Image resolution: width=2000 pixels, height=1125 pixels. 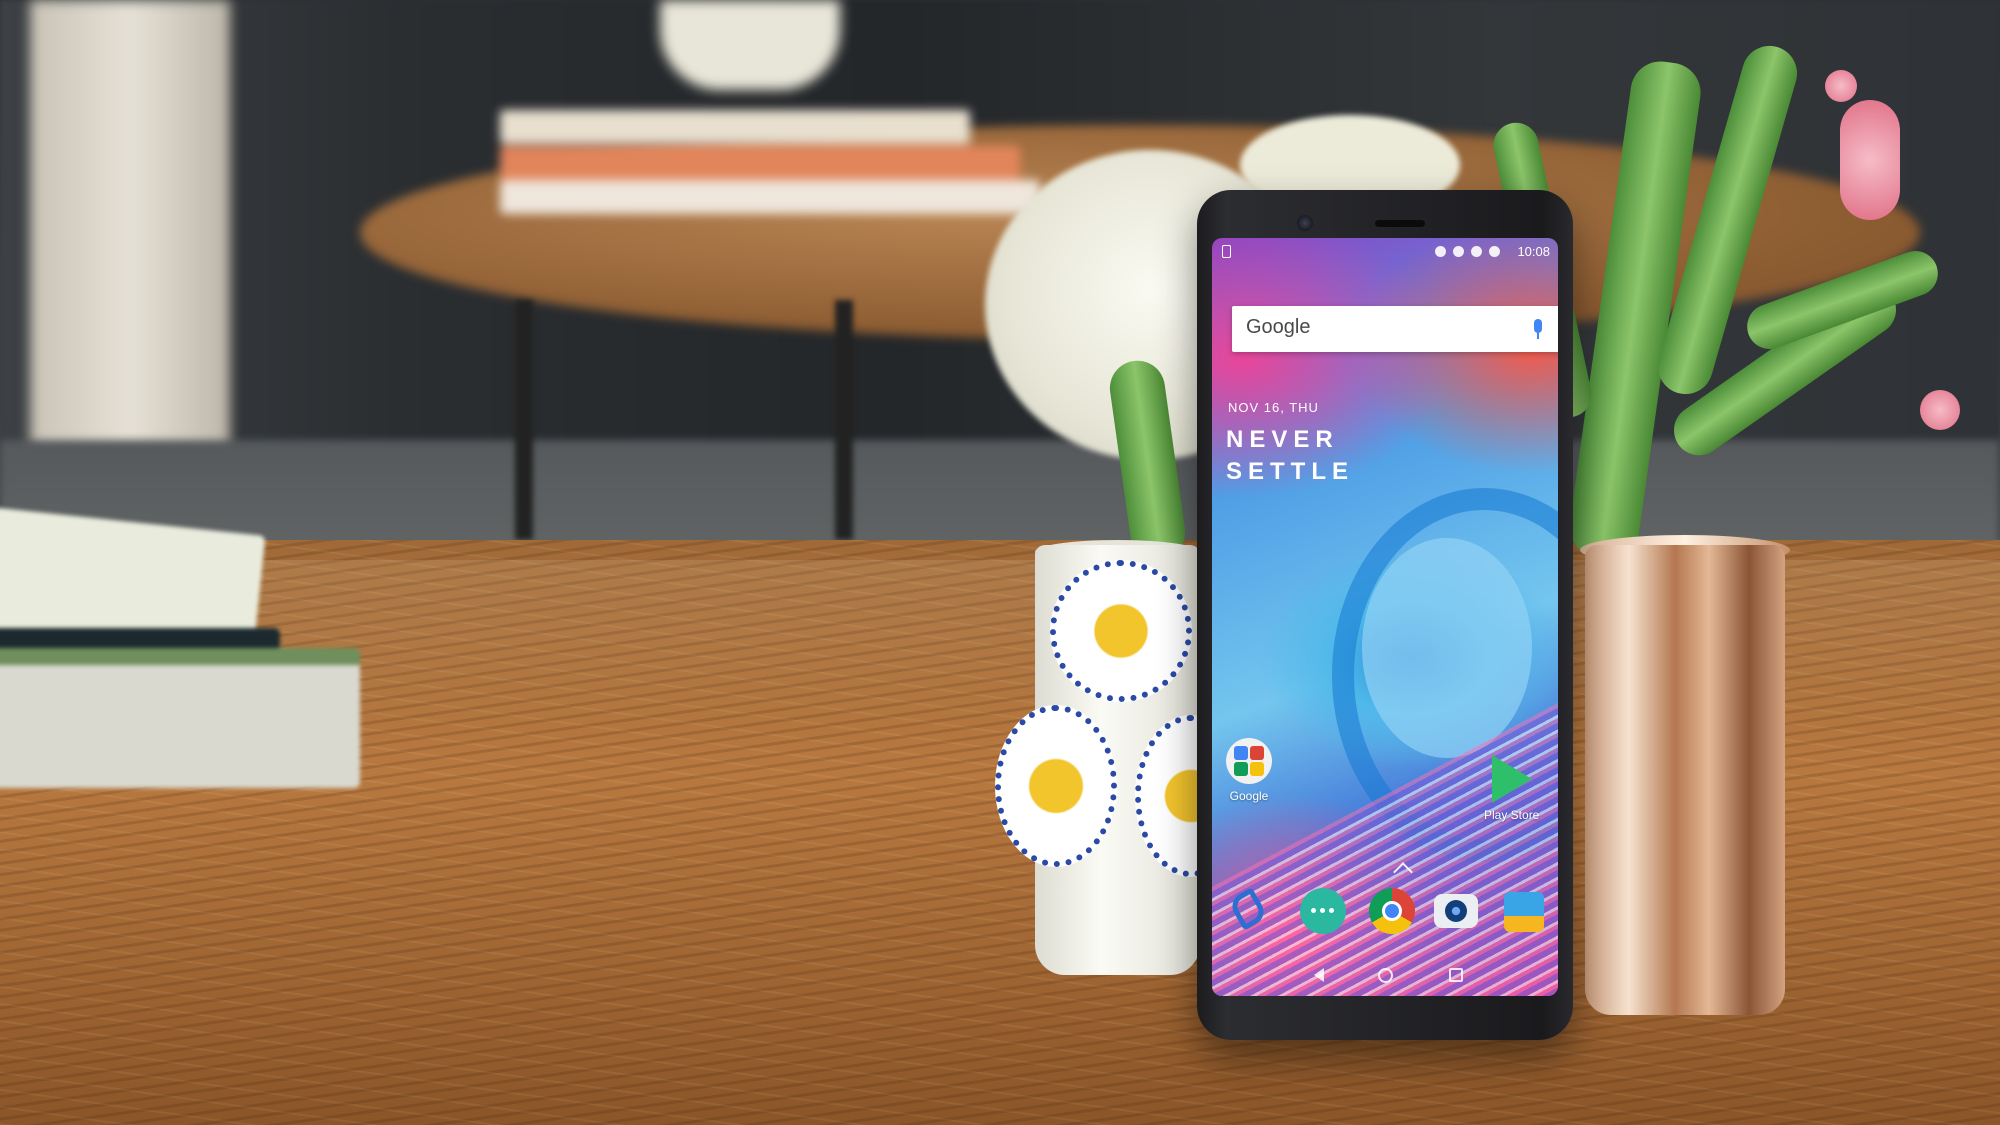 I want to click on battery-saver-icon, so click(x=1226, y=251).